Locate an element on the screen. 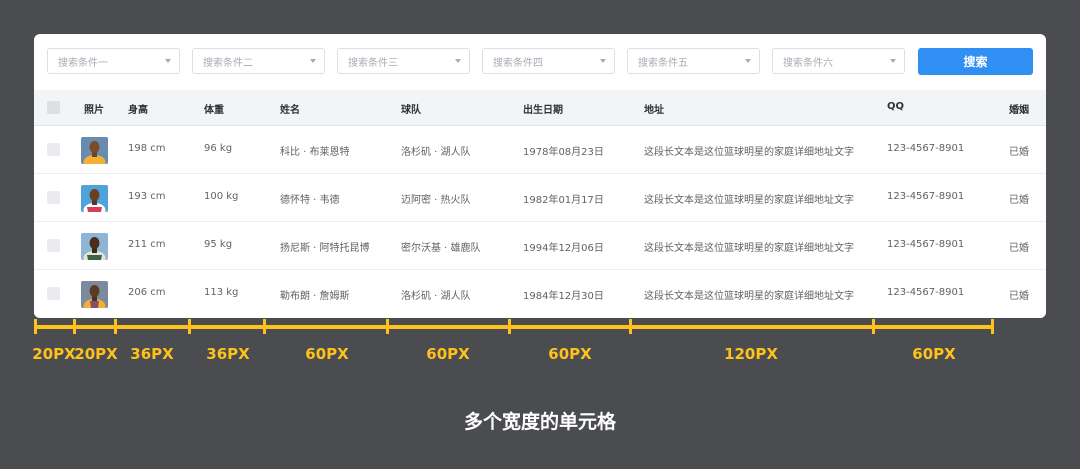 This screenshot has width=1080, height=469. column-header-height: 身高 is located at coordinates (138, 108).